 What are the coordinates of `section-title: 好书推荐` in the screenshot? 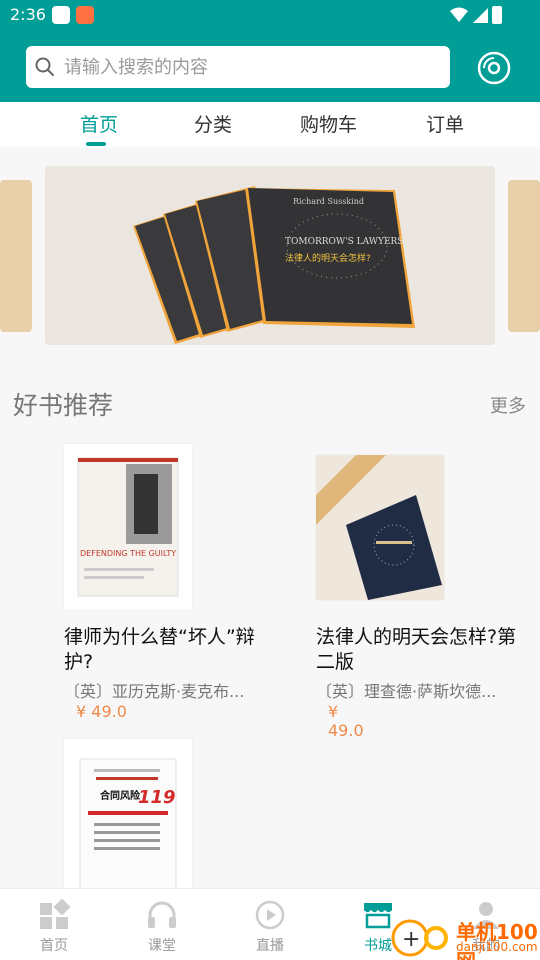 It's located at (63, 405).